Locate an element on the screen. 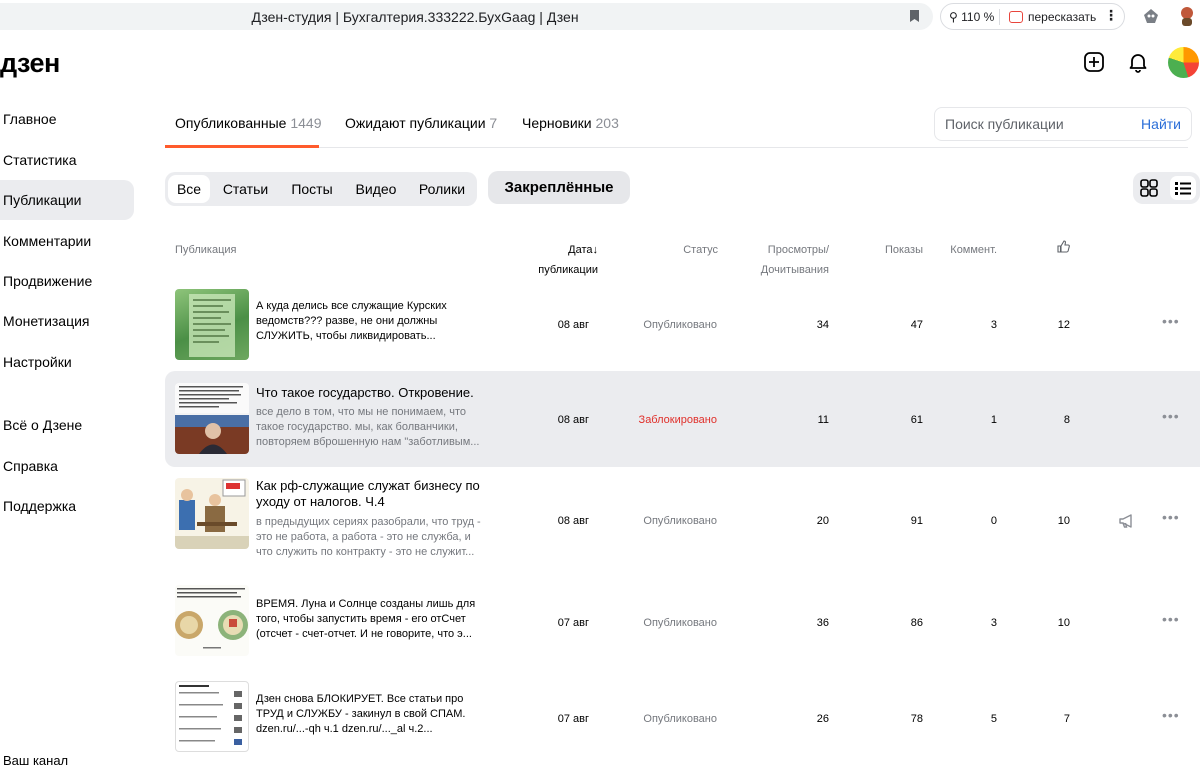  zoom-retell-pill: ⚲ 110 % пересказать ⋮ is located at coordinates (1032, 16).